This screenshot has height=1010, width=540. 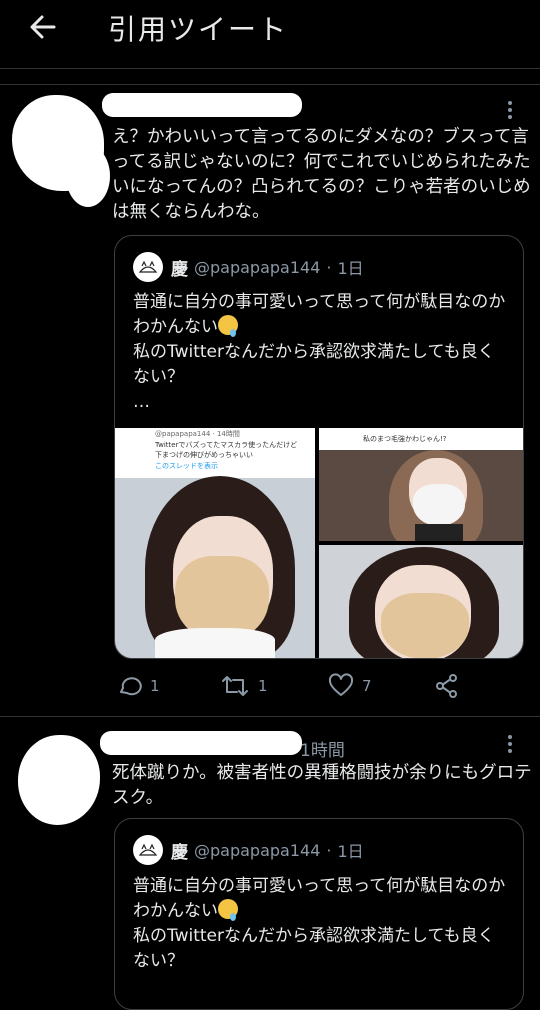 I want to click on share-icon, so click(x=446, y=686).